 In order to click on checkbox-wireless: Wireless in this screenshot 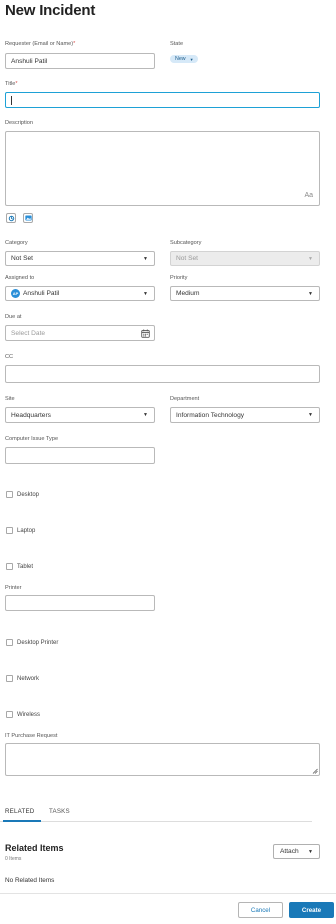, I will do `click(23, 714)`.